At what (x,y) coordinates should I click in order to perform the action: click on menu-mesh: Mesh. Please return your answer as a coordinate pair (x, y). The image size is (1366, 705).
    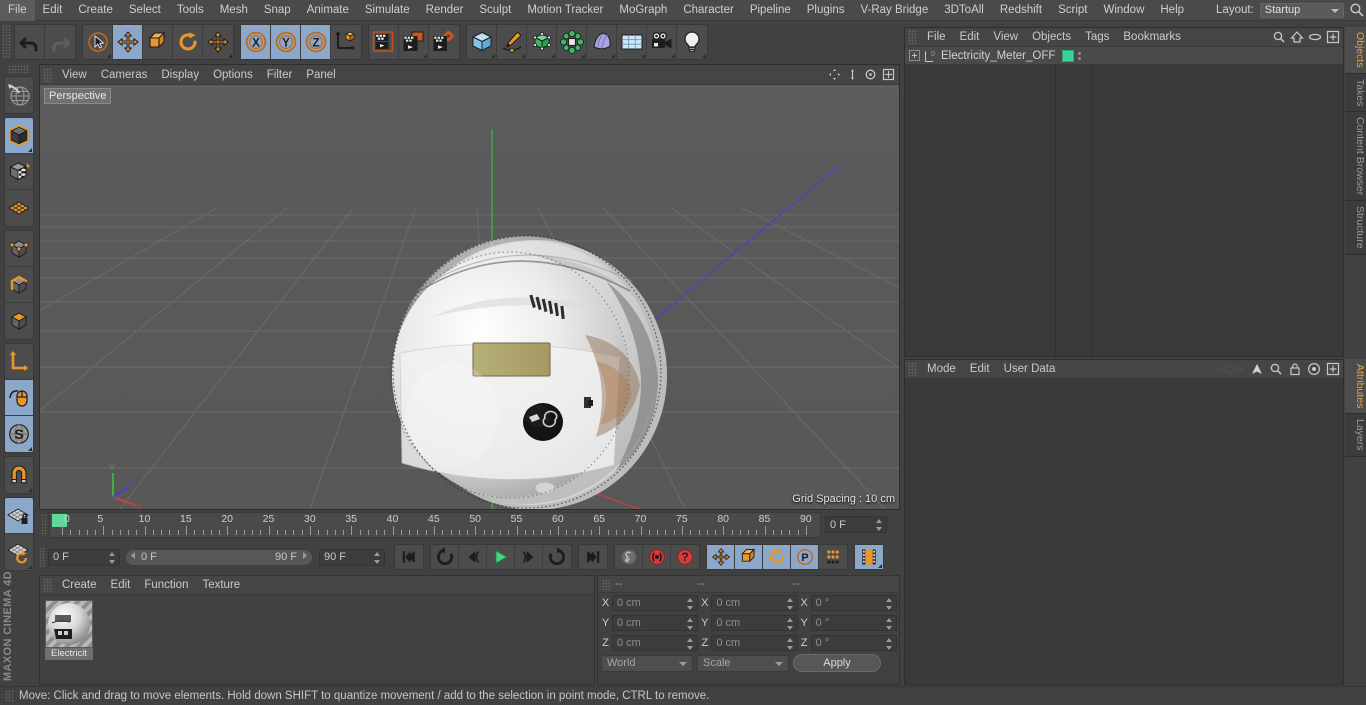
    Looking at the image, I should click on (234, 10).